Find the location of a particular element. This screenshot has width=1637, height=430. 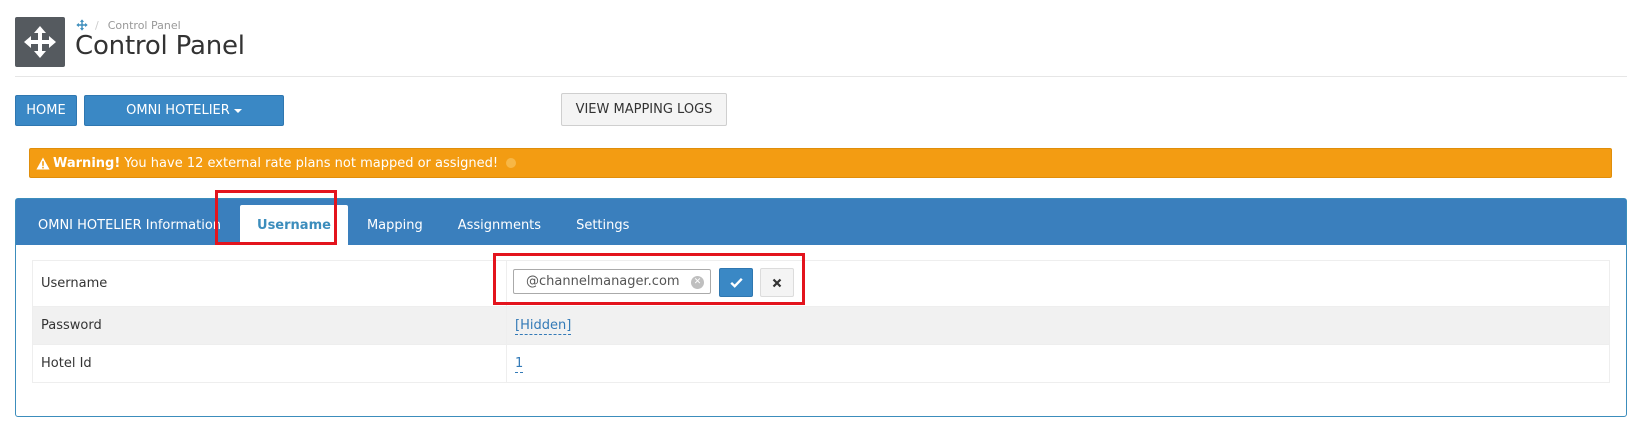

field-value-cell: @channelmanager.com ✕ is located at coordinates (1058, 283).